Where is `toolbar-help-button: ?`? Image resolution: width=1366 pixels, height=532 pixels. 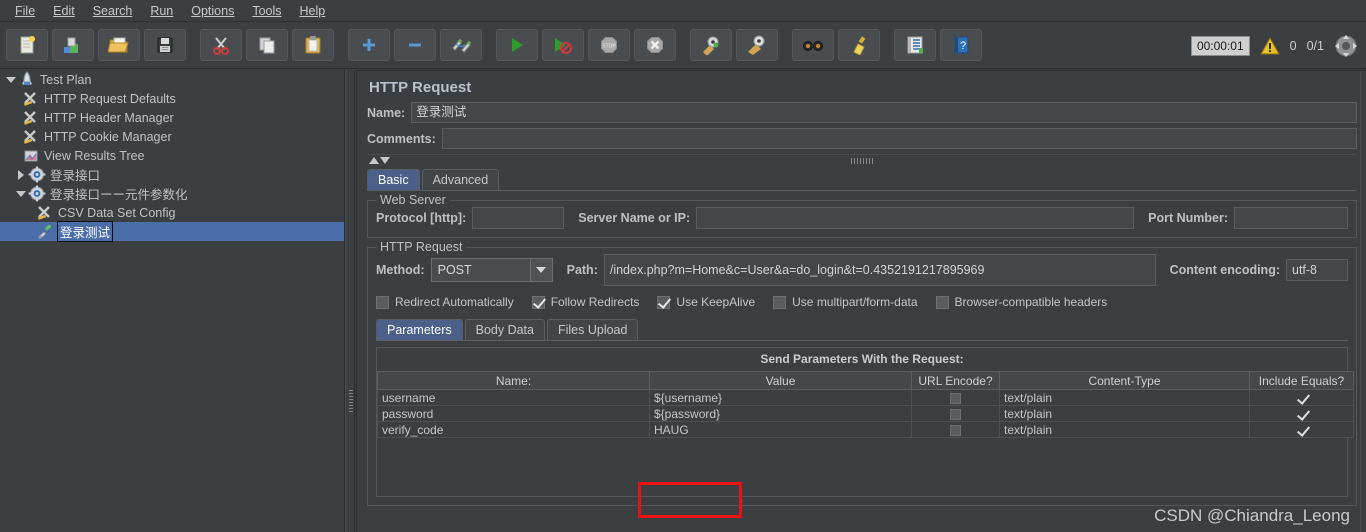 toolbar-help-button: ? is located at coordinates (961, 45).